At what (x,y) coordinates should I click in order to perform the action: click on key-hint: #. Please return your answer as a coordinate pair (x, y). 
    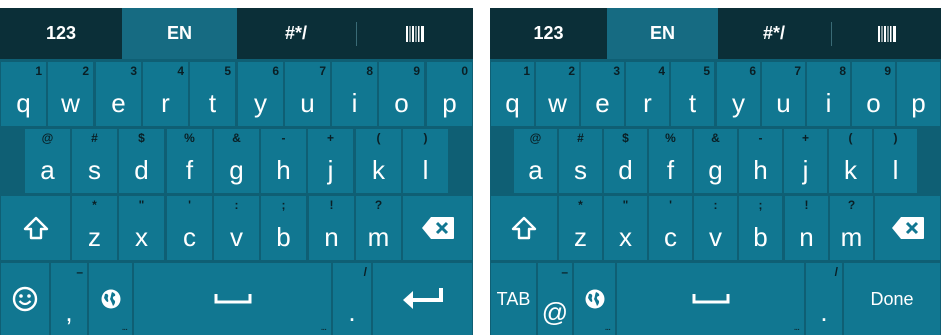
    Looking at the image, I should click on (94, 138).